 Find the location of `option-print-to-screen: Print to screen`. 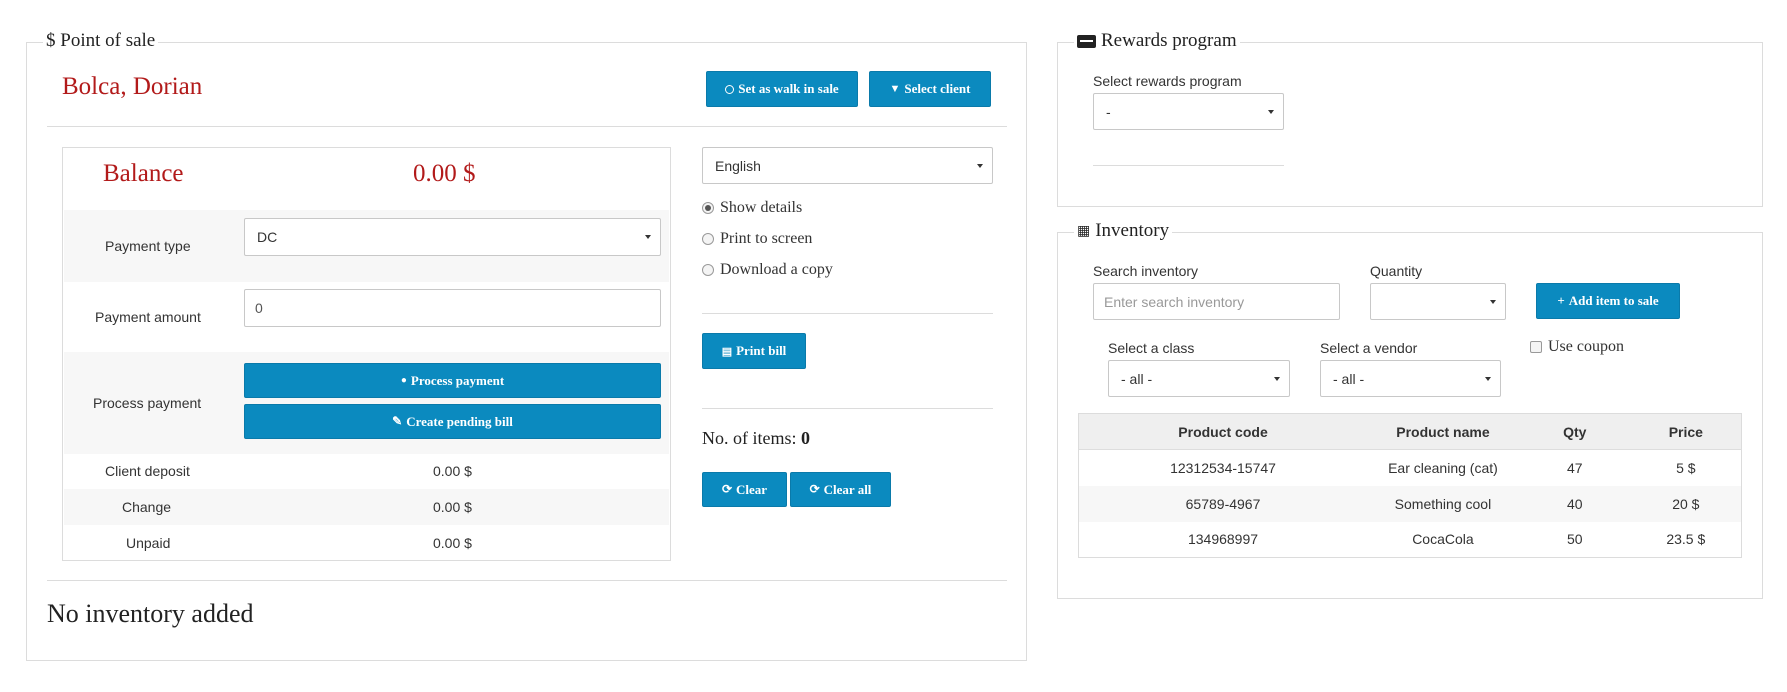

option-print-to-screen: Print to screen is located at coordinates (757, 239).